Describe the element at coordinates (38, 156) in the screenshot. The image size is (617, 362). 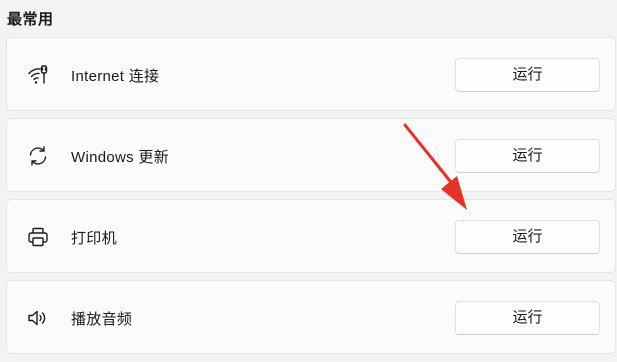
I see `sync-icon` at that location.